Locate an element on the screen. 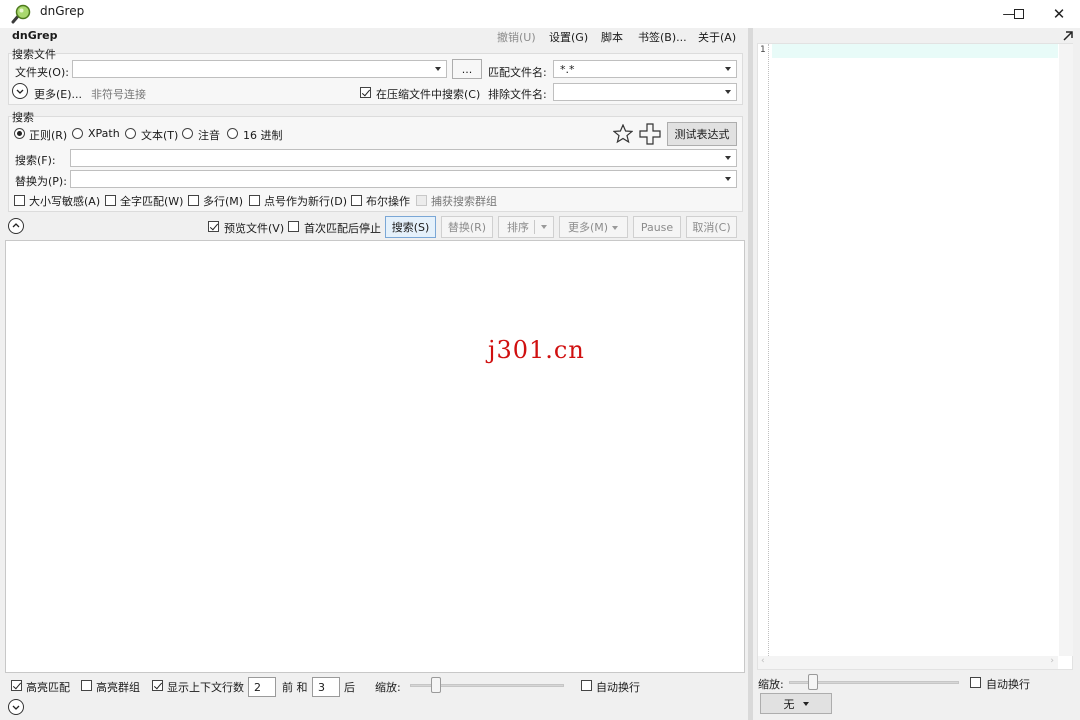 This screenshot has height=720, width=1080. search-button: 搜索(S) is located at coordinates (410, 227).